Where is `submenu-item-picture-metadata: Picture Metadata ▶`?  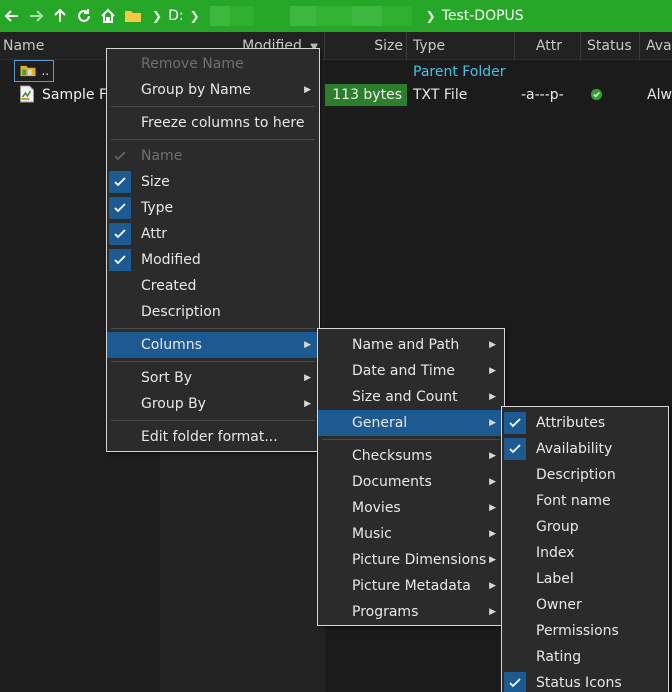
submenu-item-picture-metadata: Picture Metadata ▶ is located at coordinates (411, 586).